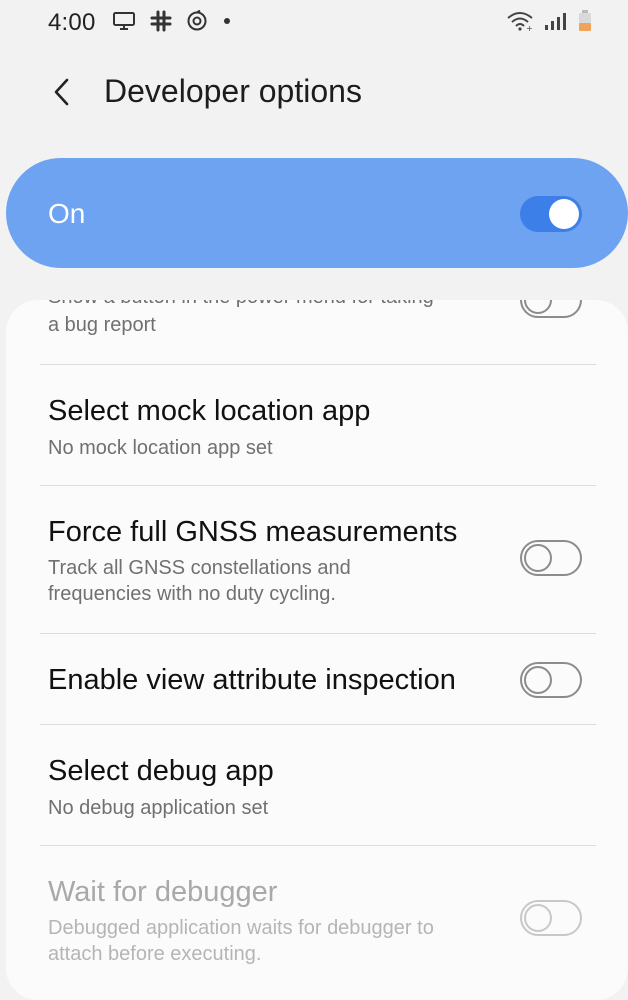 The width and height of the screenshot is (628, 1000). Describe the element at coordinates (197, 21) in the screenshot. I see `sync-icon` at that location.